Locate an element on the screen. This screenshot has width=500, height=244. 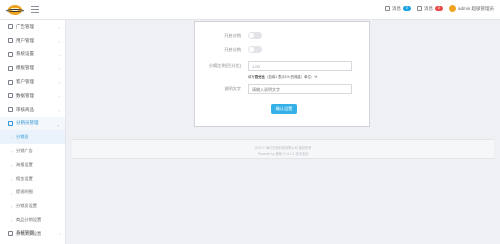
sidebar-sub-commission: › 佣金设置 is located at coordinates (32, 179).